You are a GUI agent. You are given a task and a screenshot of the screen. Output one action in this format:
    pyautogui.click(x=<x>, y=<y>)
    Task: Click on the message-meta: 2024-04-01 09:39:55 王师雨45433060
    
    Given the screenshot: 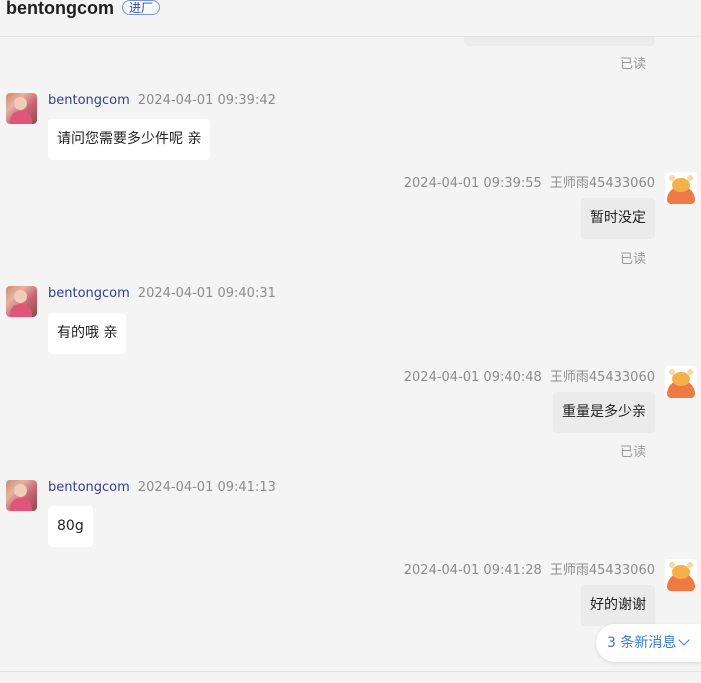 What is the action you would take?
    pyautogui.click(x=529, y=181)
    